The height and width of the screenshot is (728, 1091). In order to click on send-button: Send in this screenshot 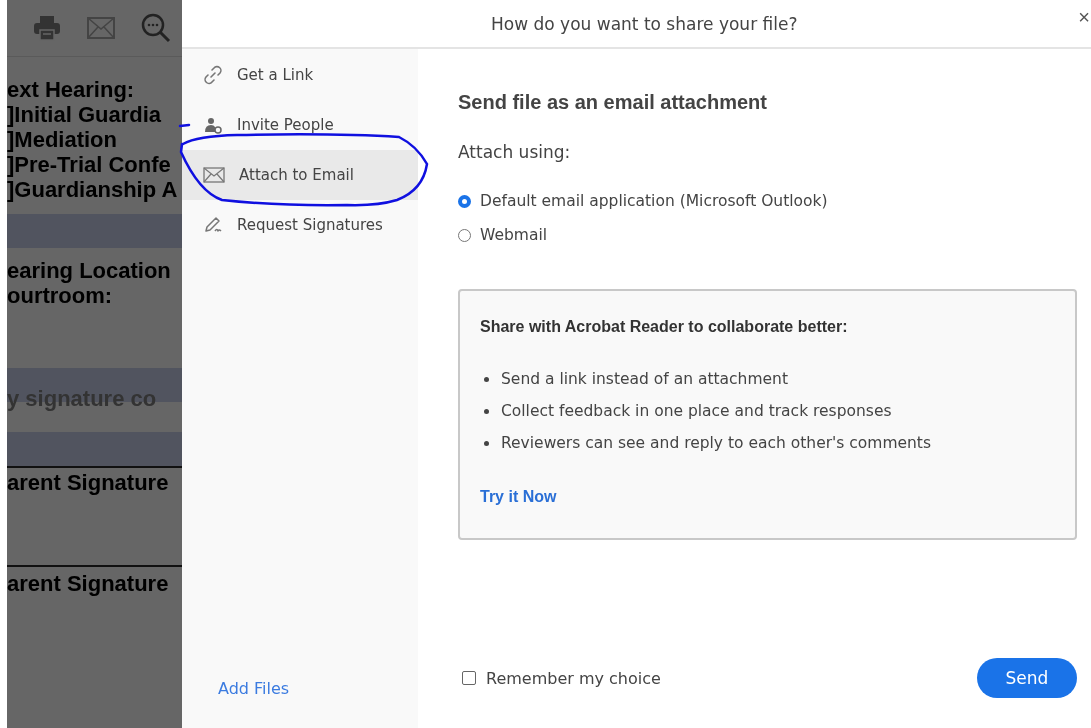, I will do `click(1027, 678)`.